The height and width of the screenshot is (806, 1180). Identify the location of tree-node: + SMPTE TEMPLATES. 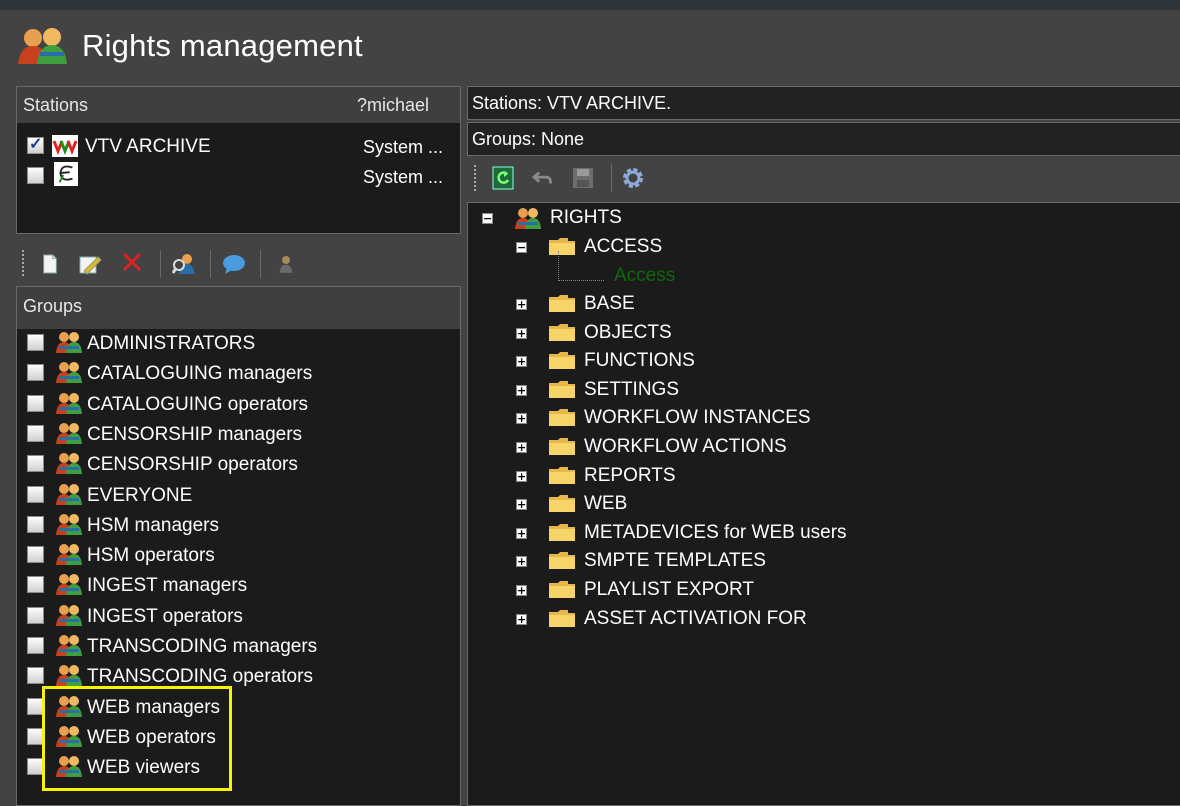
(818, 562).